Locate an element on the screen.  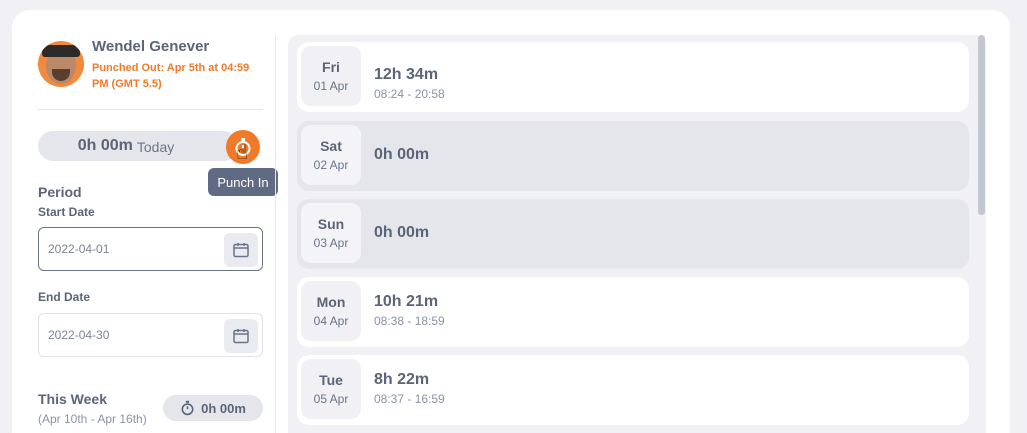
panel-divider is located at coordinates (275, 234).